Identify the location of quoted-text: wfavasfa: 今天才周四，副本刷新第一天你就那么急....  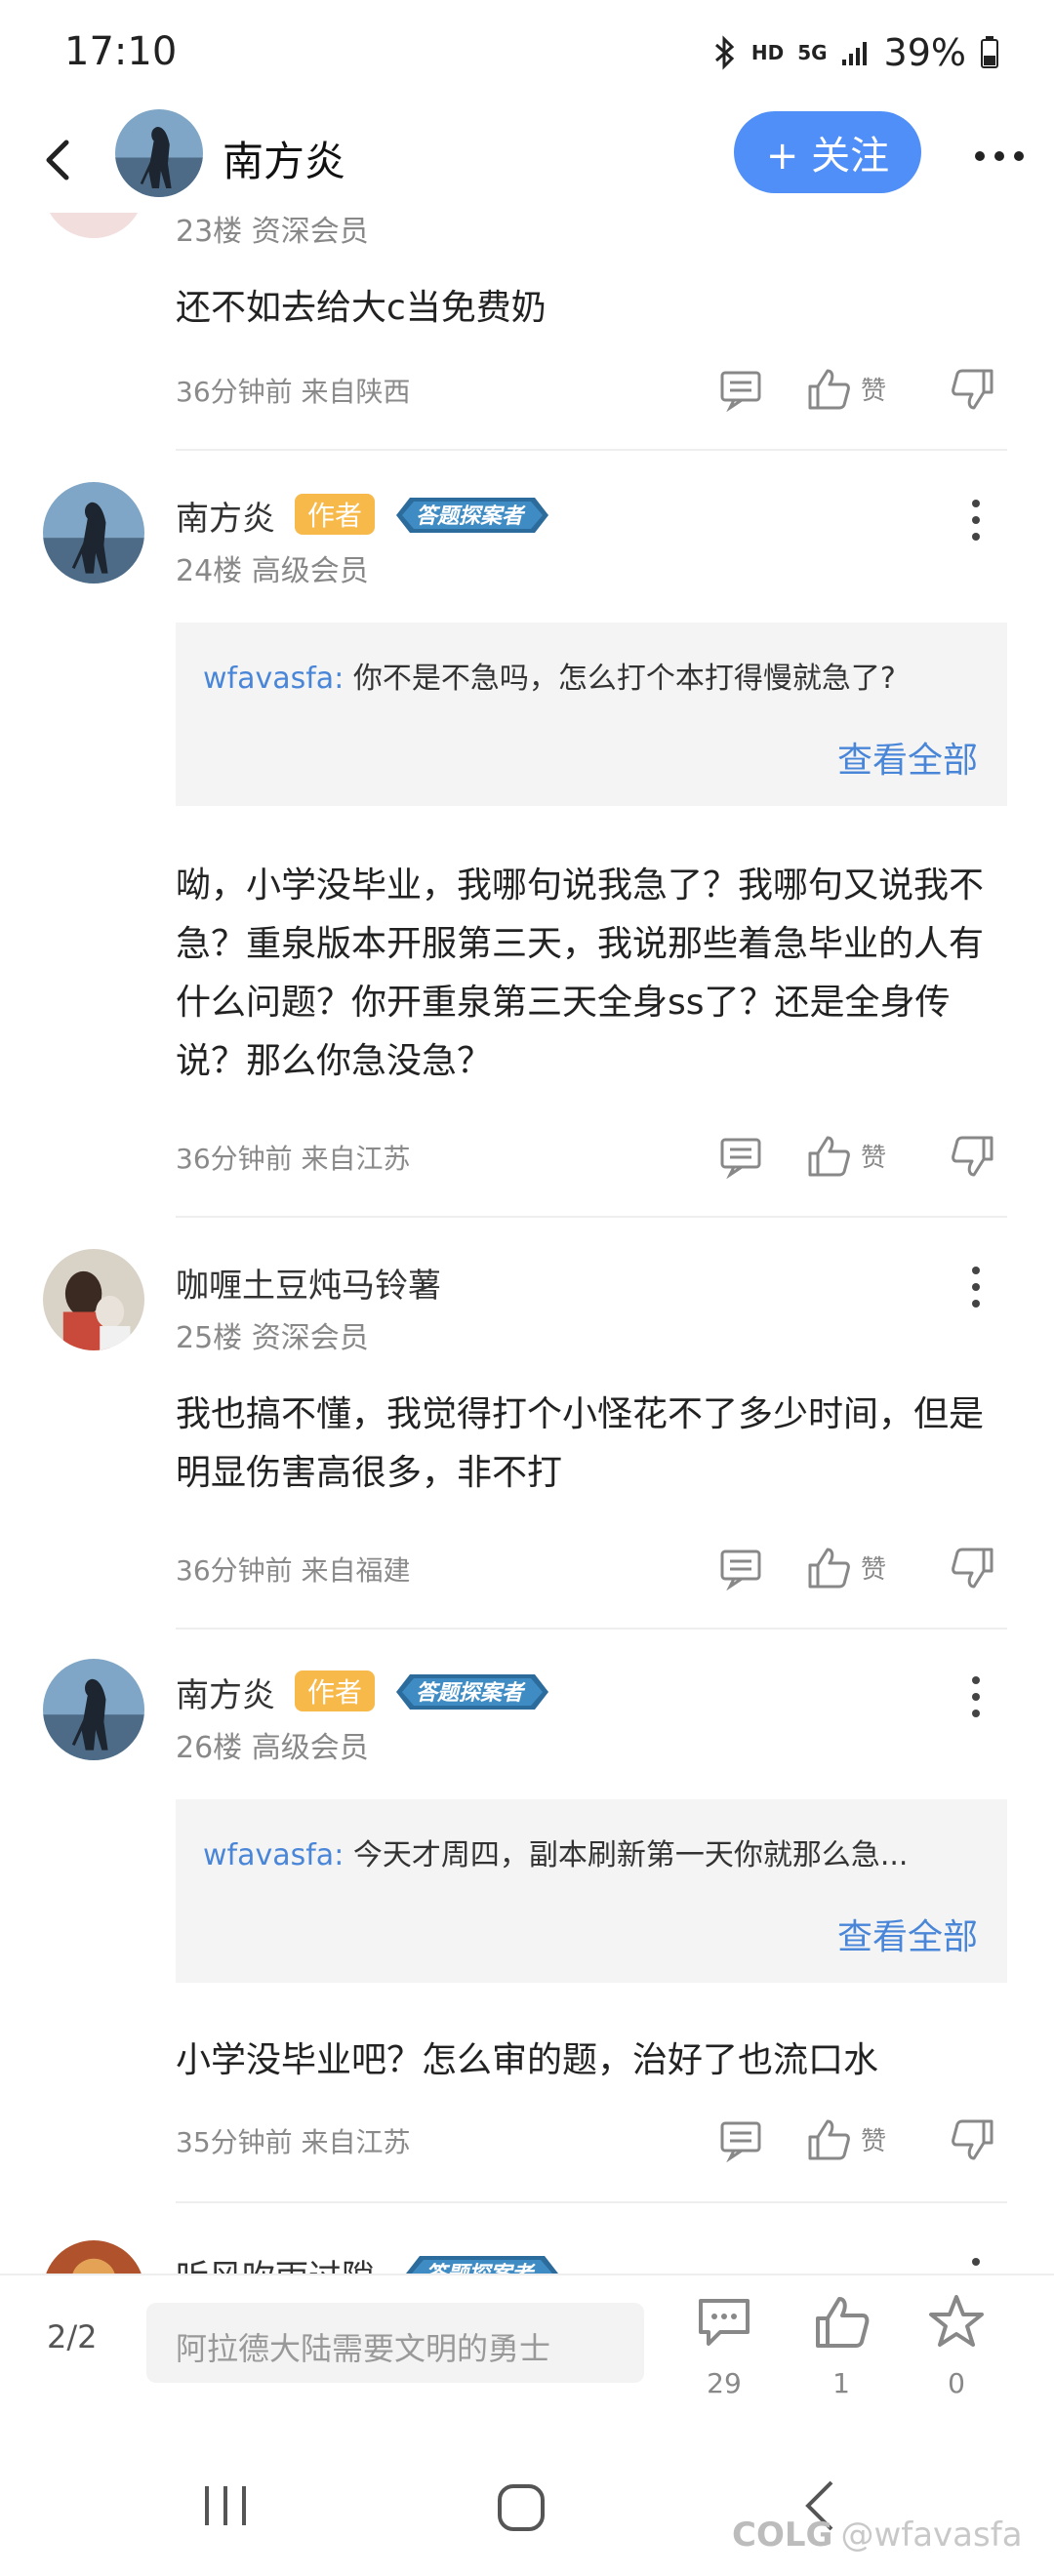
(593, 1852).